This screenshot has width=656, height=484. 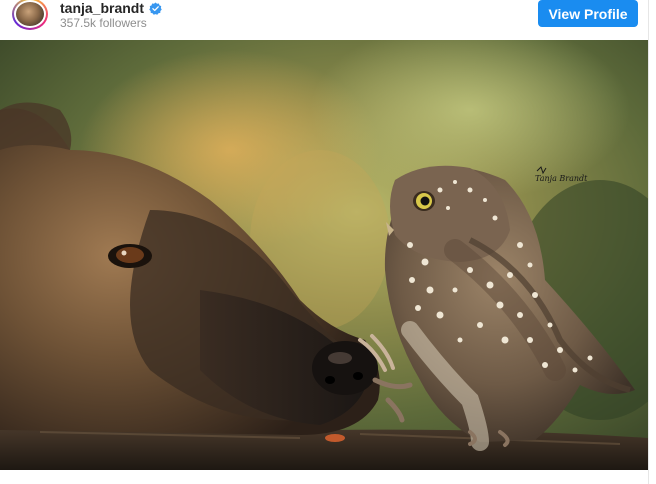 I want to click on avatar, so click(x=30, y=15).